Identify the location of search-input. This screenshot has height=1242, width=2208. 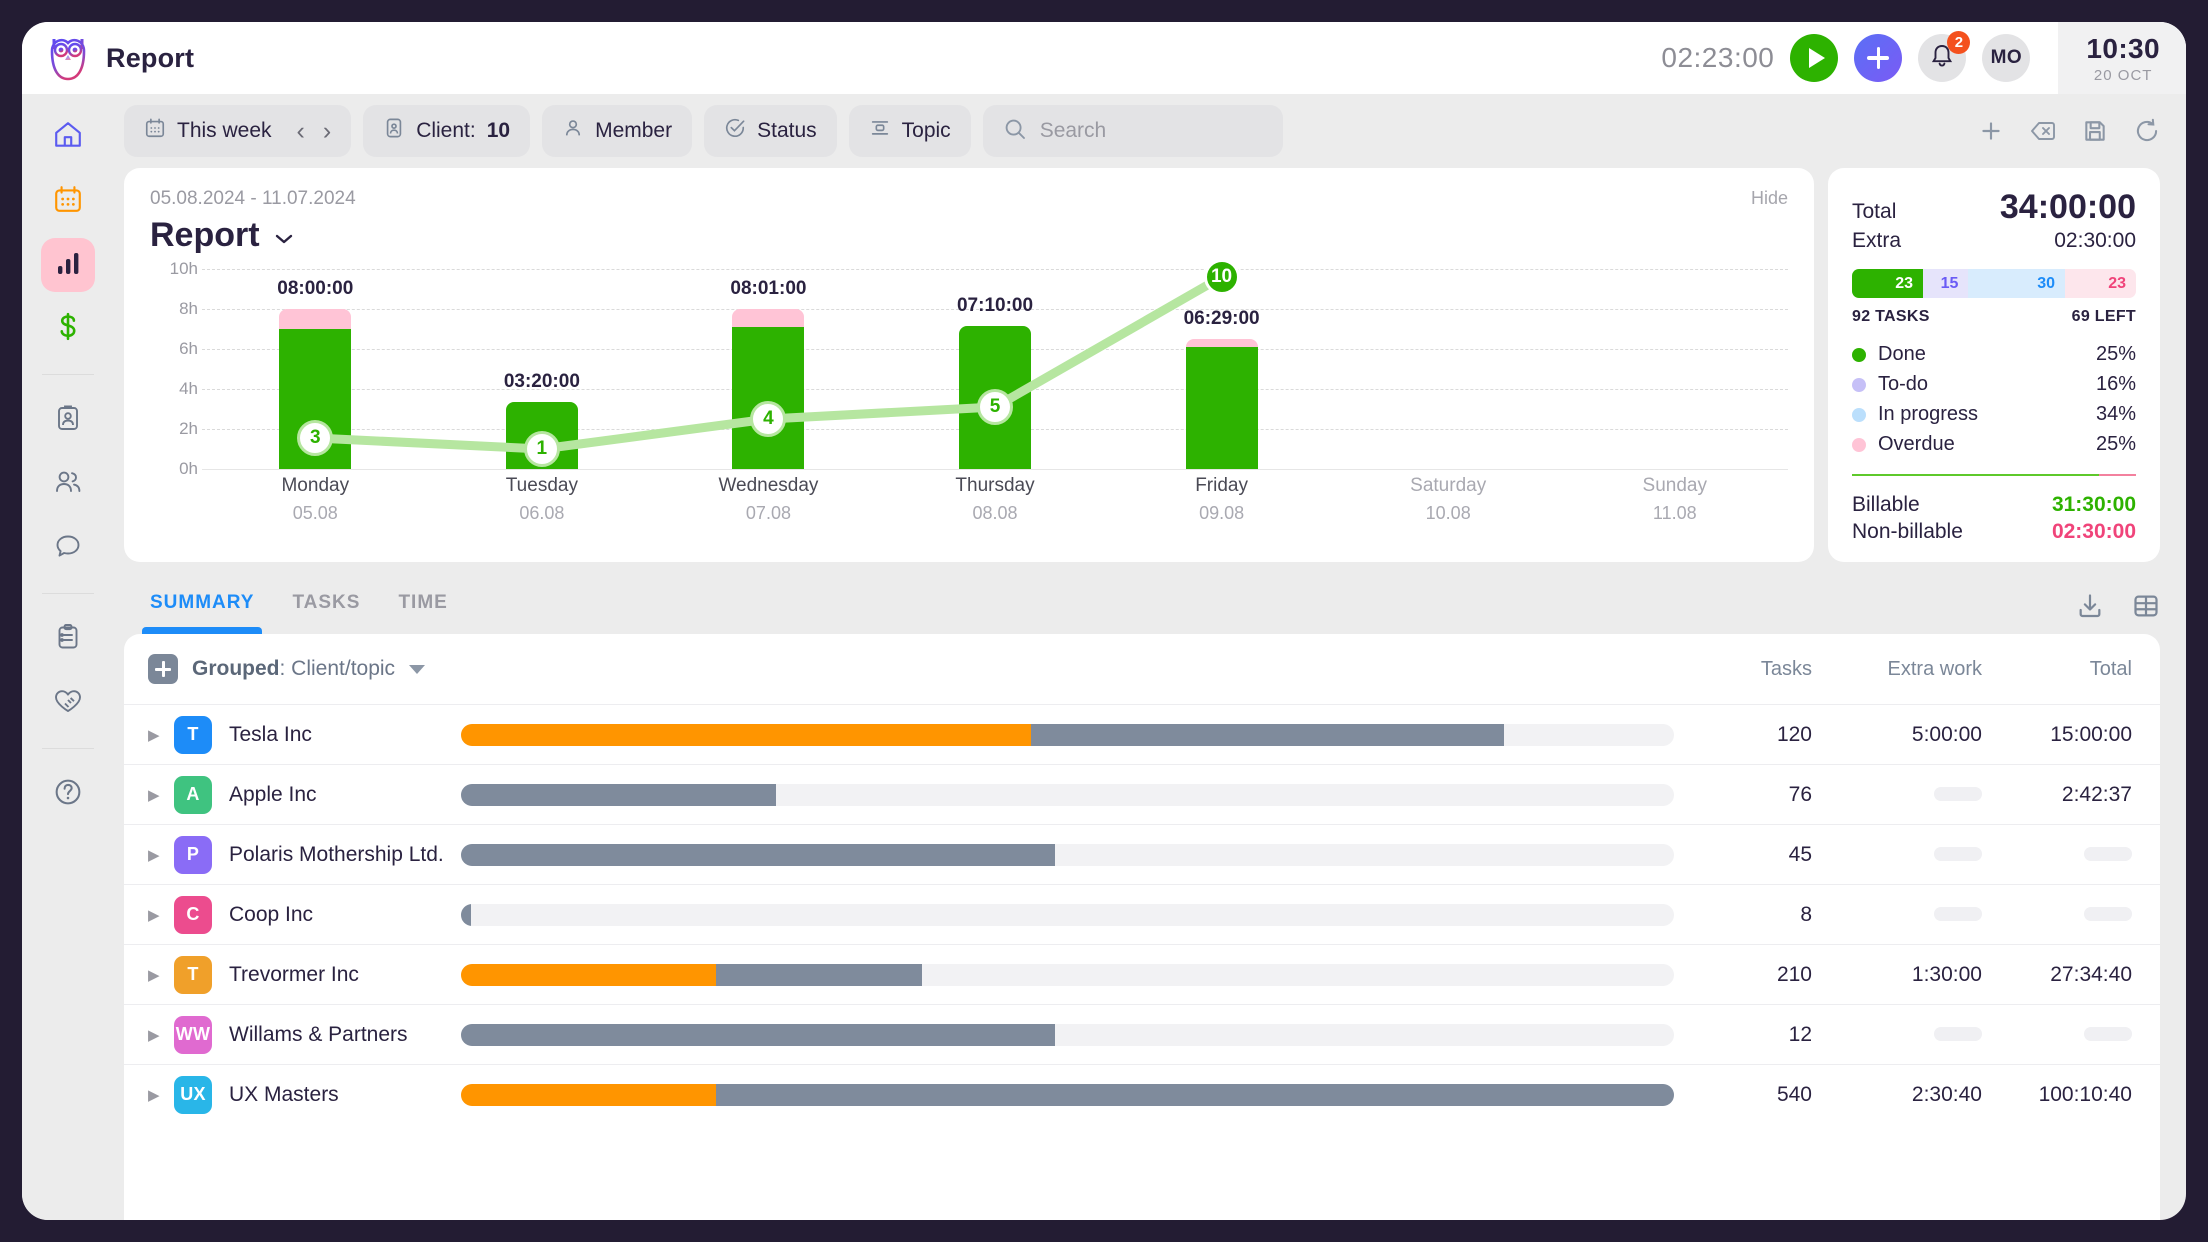
(1151, 131).